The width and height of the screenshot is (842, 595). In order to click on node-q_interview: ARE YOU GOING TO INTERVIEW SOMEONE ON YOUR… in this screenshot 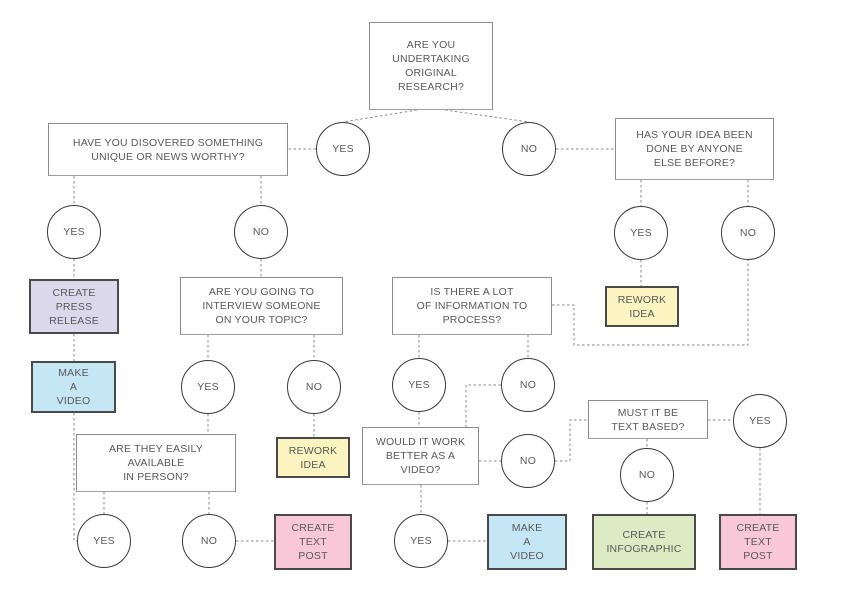, I will do `click(261, 306)`.